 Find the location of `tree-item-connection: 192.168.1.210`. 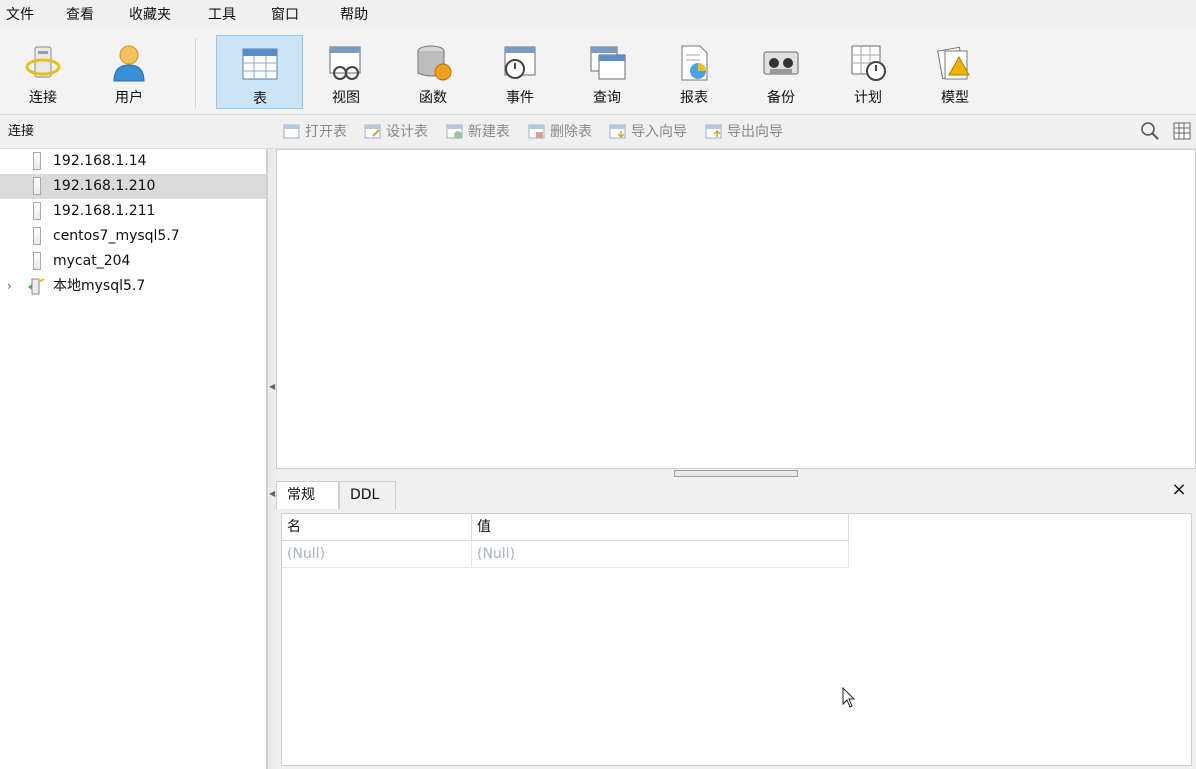

tree-item-connection: 192.168.1.210 is located at coordinates (133, 186).